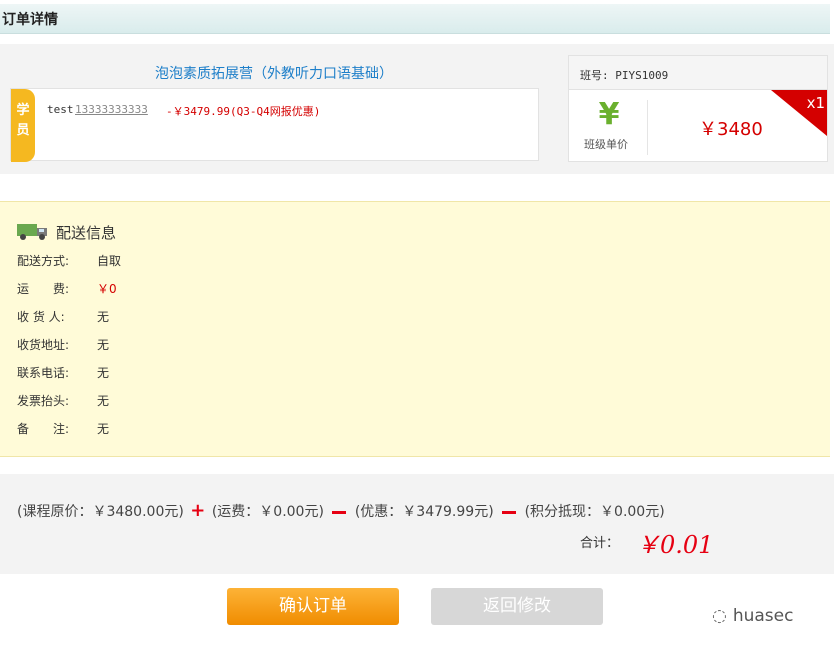  Describe the element at coordinates (43, 401) in the screenshot. I see `delivery-key: 发票抬头:` at that location.